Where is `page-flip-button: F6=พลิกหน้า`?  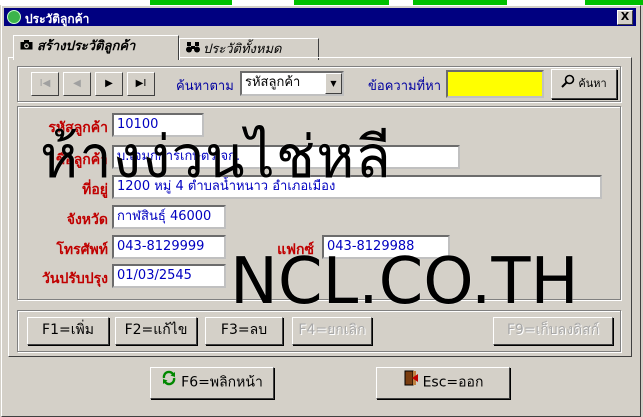
page-flip-button: F6=พลิกหน้า is located at coordinates (212, 383).